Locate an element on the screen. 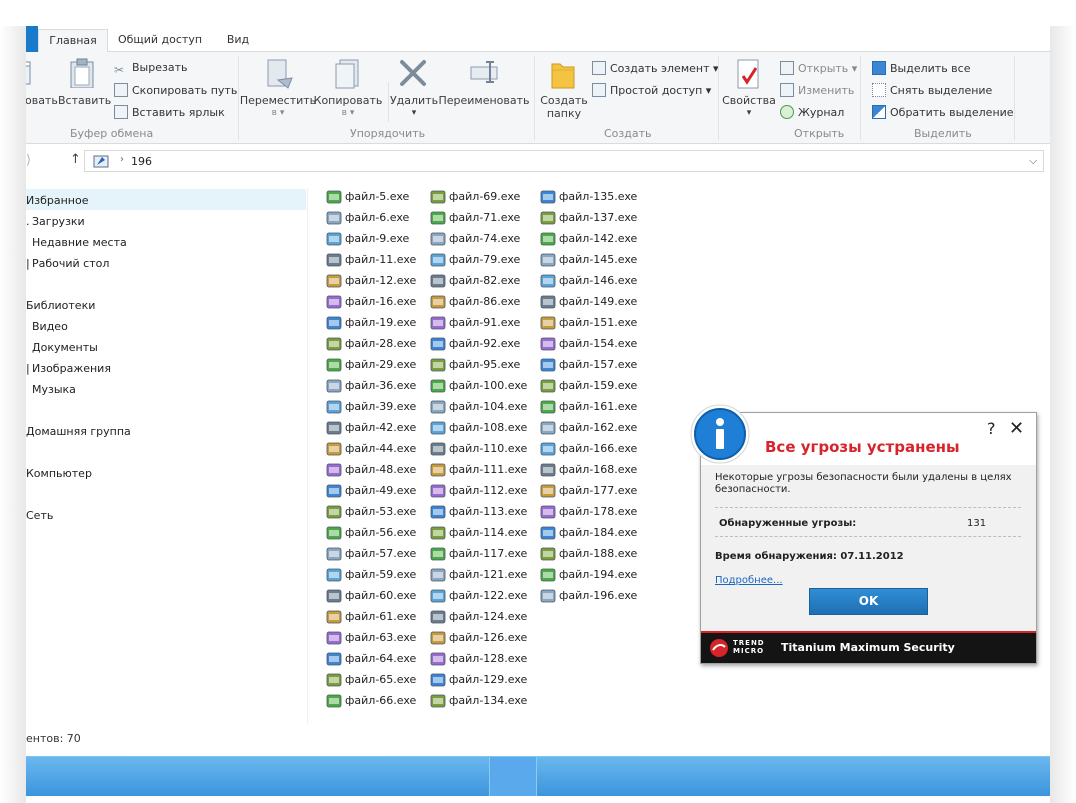 The height and width of the screenshot is (803, 1076). ok-button: OK is located at coordinates (868, 601).